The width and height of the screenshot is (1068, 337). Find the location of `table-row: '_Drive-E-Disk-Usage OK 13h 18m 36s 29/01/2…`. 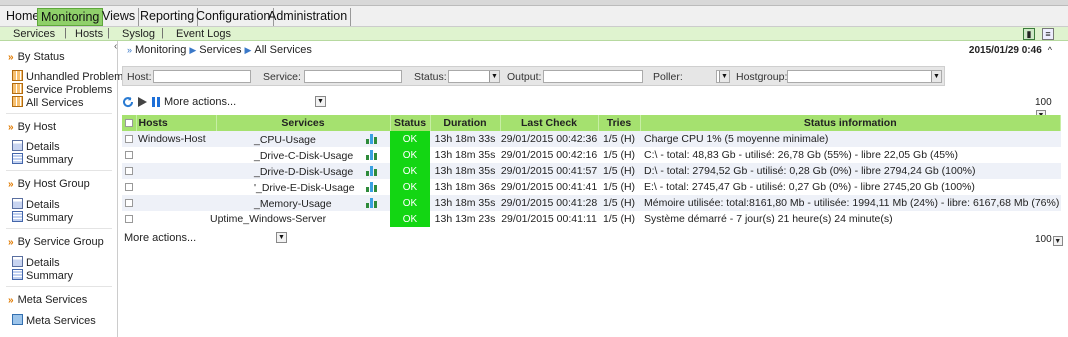

table-row: '_Drive-E-Disk-Usage OK 13h 18m 36s 29/01/2… is located at coordinates (591, 187).